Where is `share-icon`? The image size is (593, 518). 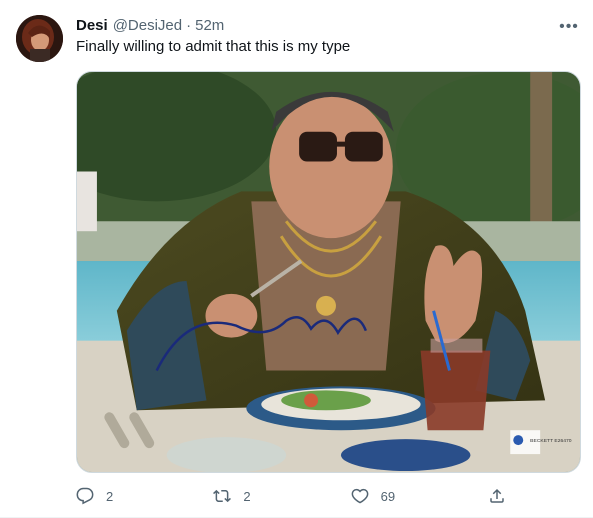
share-icon is located at coordinates (497, 496).